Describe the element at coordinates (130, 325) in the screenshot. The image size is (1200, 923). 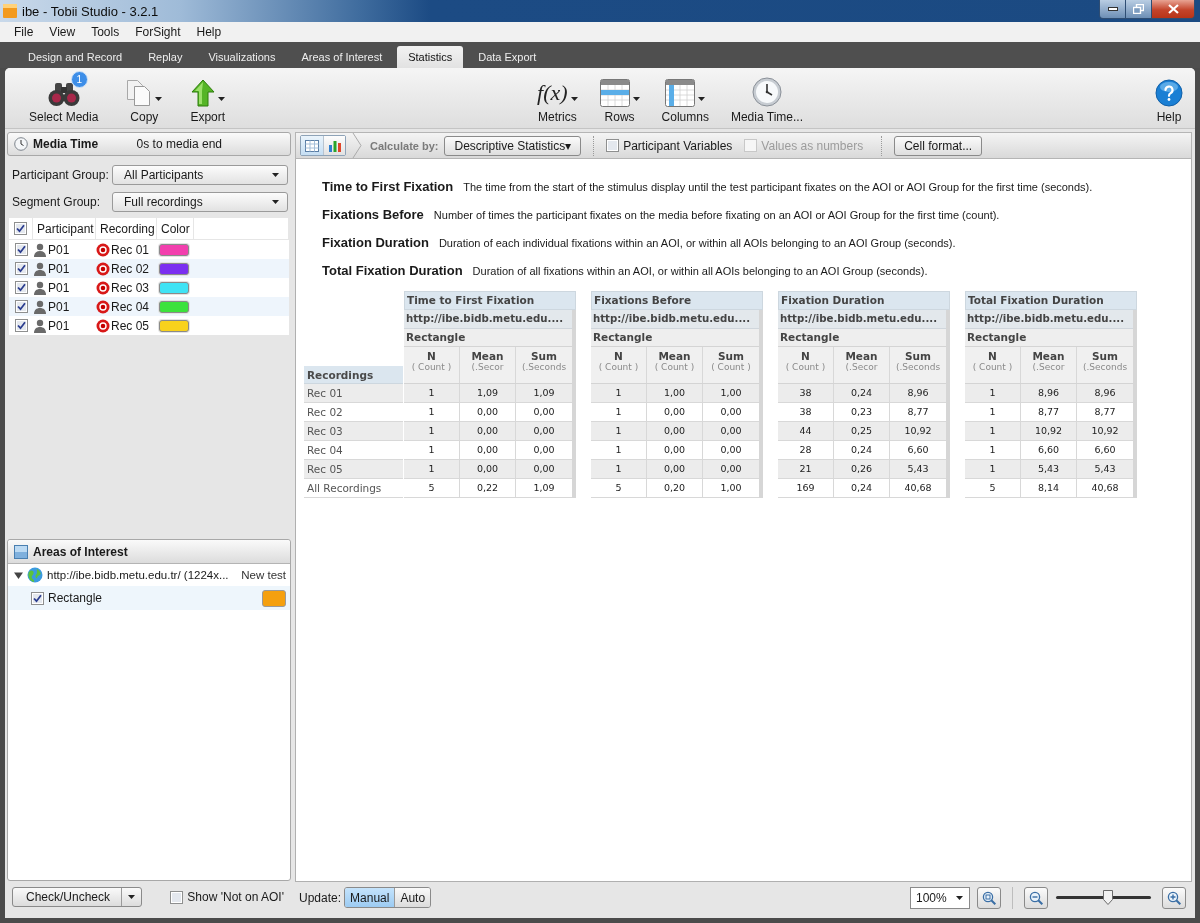
I see `recording-name: Rec 05` at that location.